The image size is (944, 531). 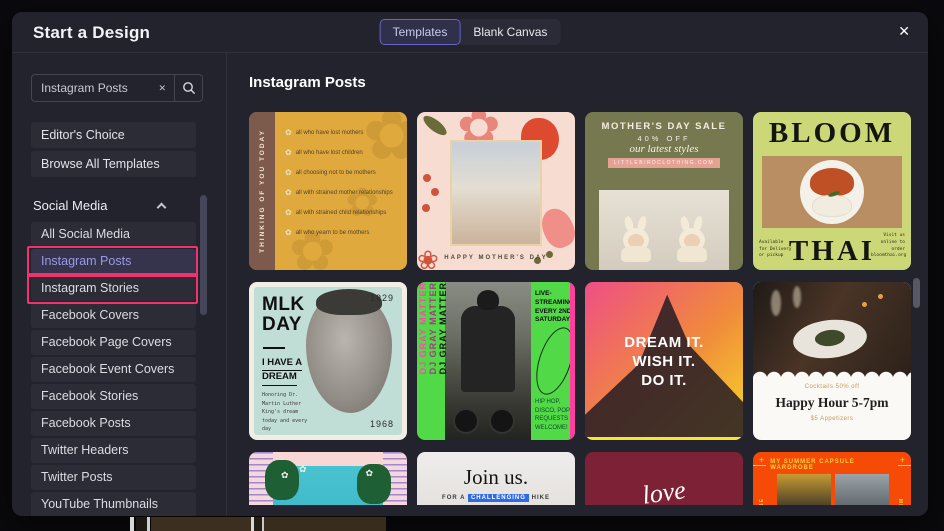 What do you see at coordinates (282, 371) in the screenshot?
I see `template-subtitle: I HAVE A DREAM` at bounding box center [282, 371].